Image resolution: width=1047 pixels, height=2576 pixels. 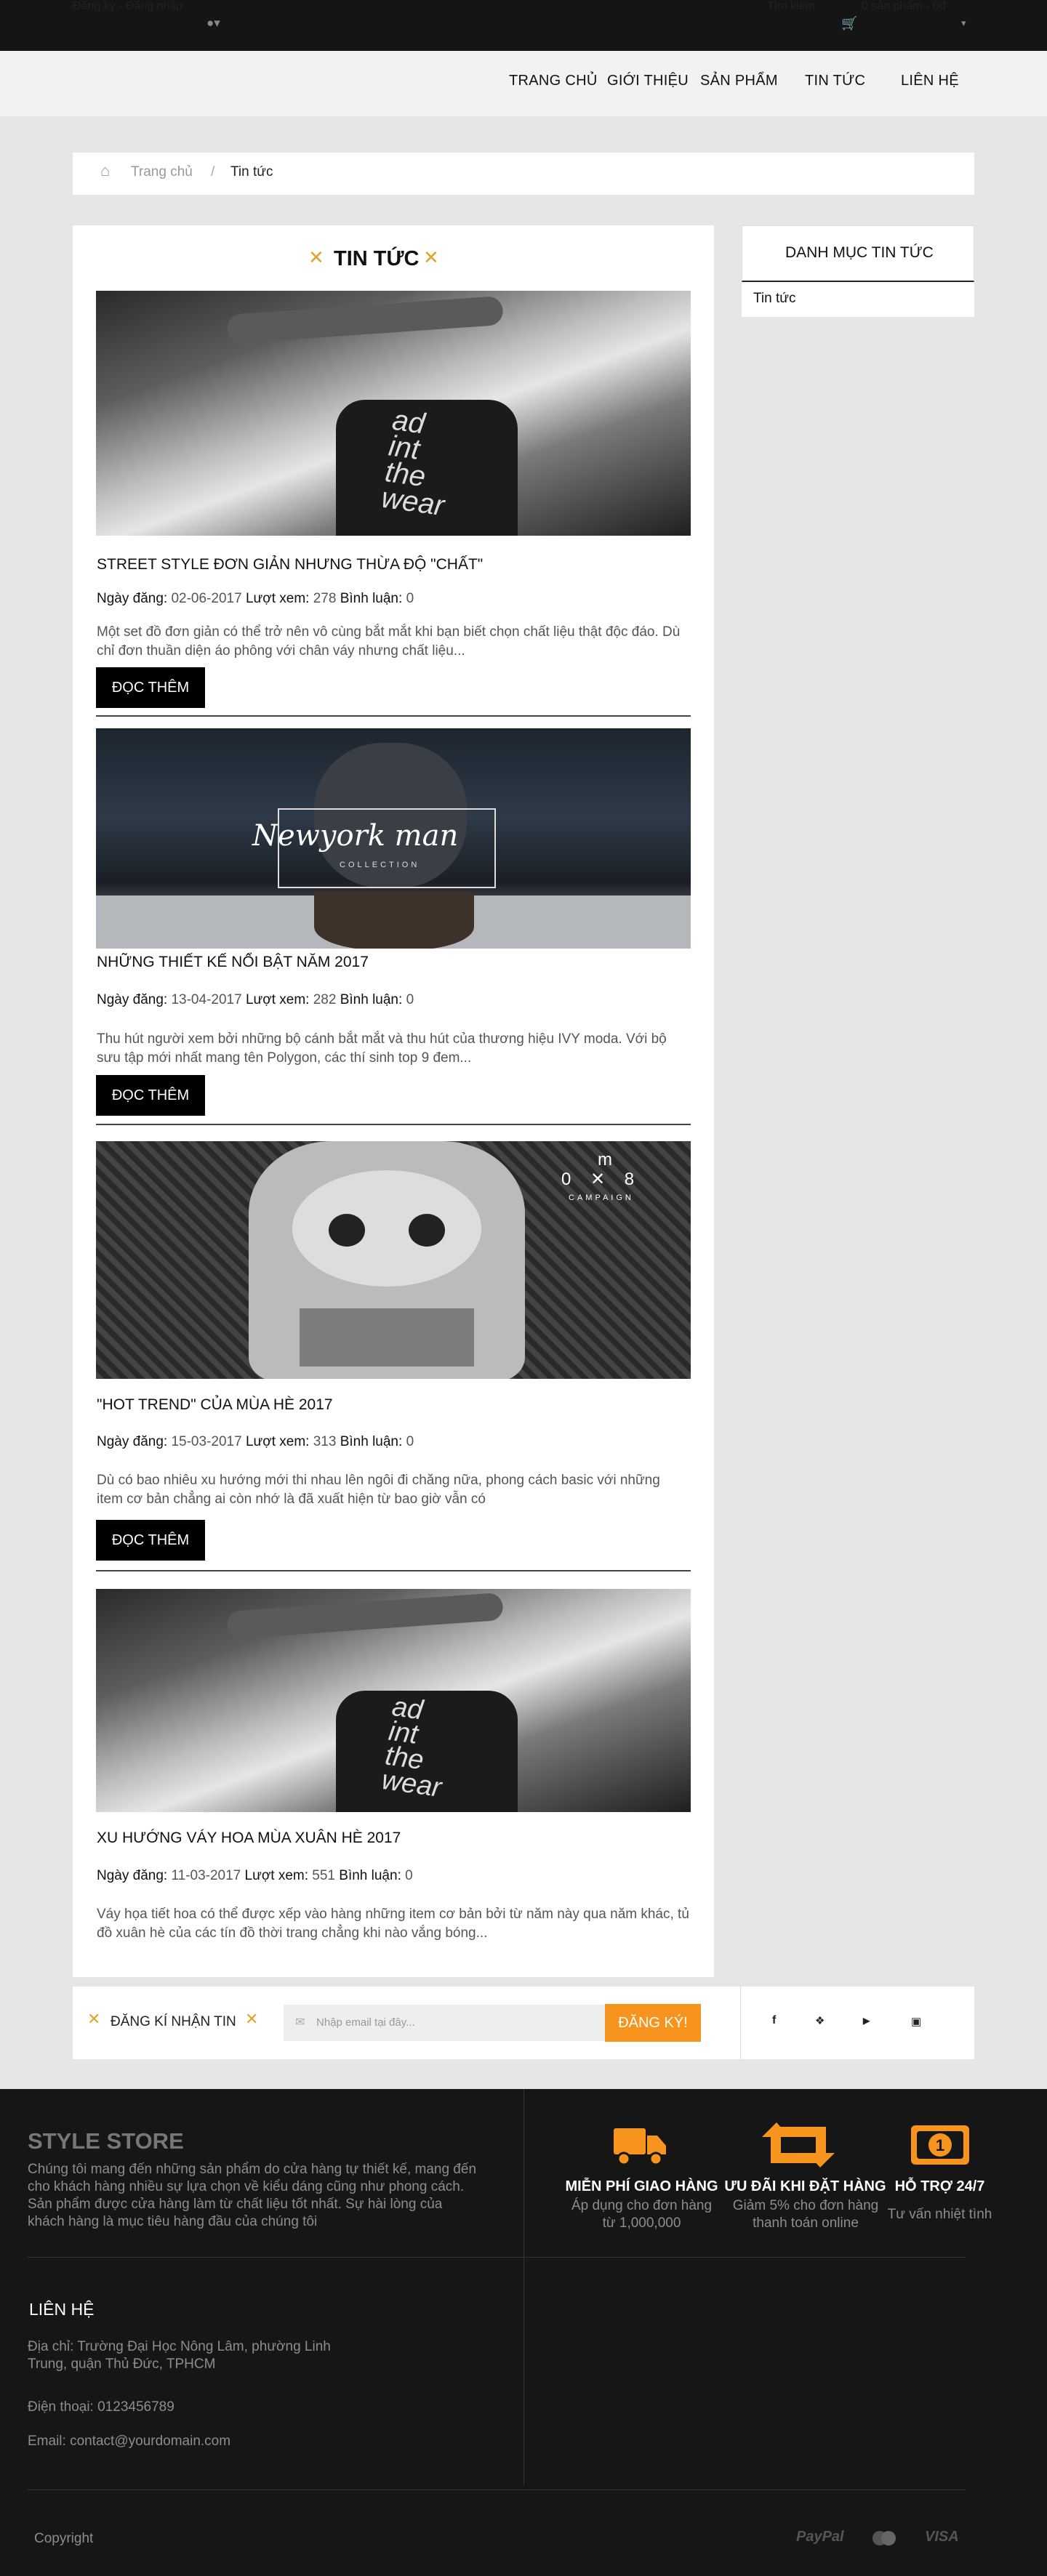 What do you see at coordinates (884, 2538) in the screenshot?
I see `mastercard-icon` at bounding box center [884, 2538].